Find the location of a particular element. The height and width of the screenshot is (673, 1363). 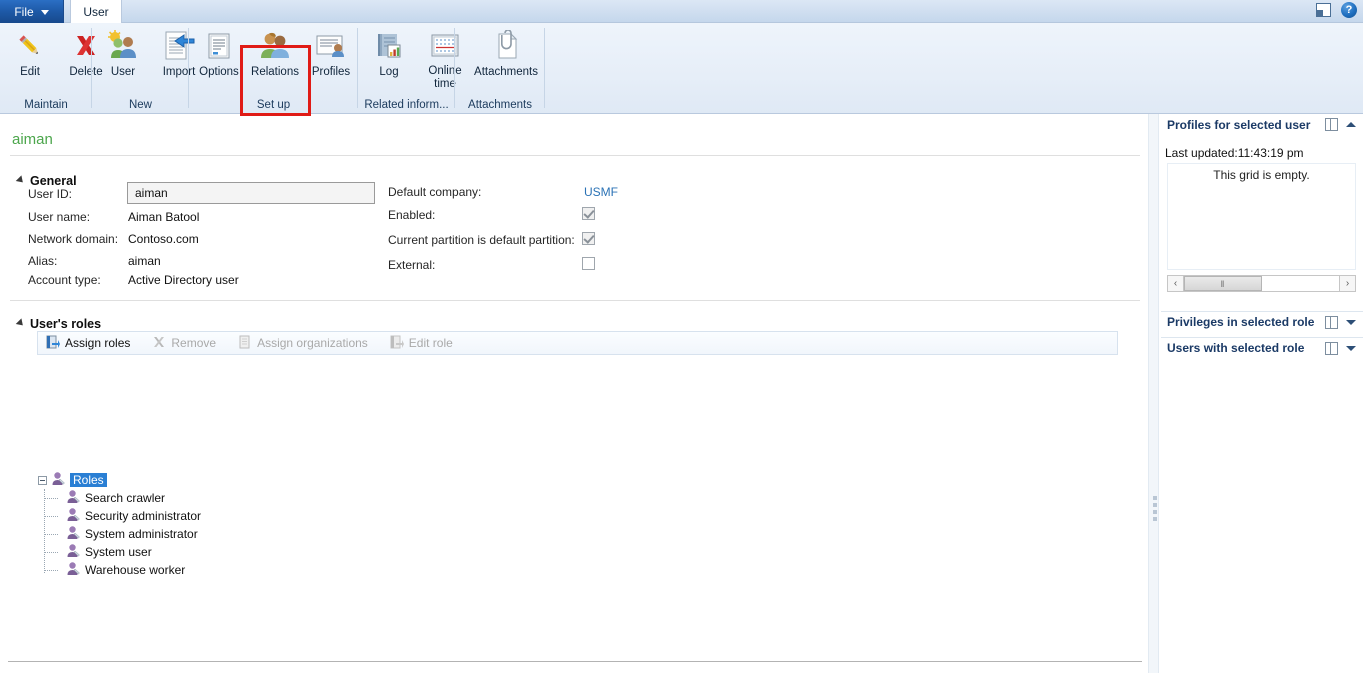

ribbon-group-setup: Options Relations Profiles Set up is located at coordinates (273, 68).